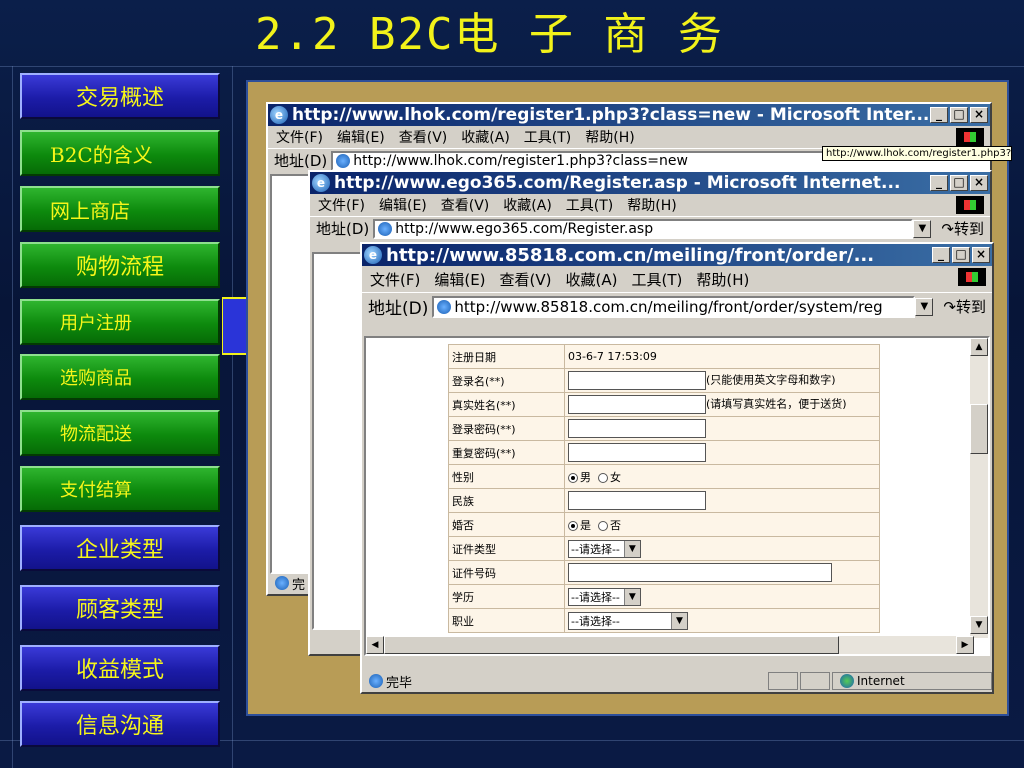 The width and height of the screenshot is (1024, 768). What do you see at coordinates (375, 645) in the screenshot?
I see `scroll-left-button: ◀` at bounding box center [375, 645].